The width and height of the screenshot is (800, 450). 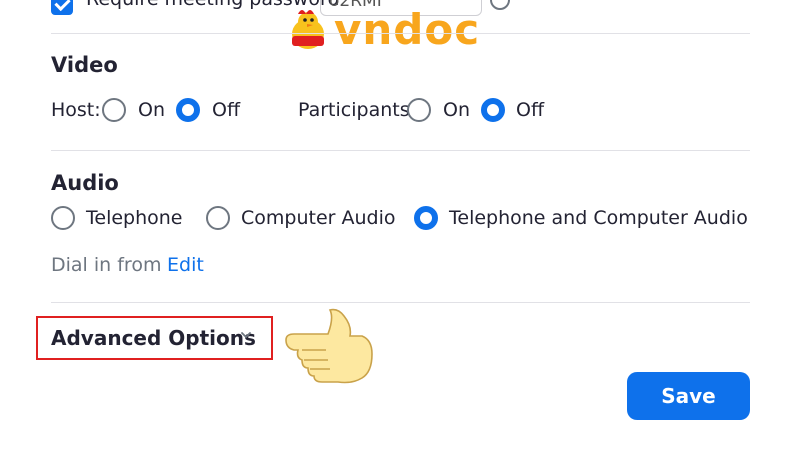 What do you see at coordinates (530, 110) in the screenshot?
I see `participants-off-label: Off` at bounding box center [530, 110].